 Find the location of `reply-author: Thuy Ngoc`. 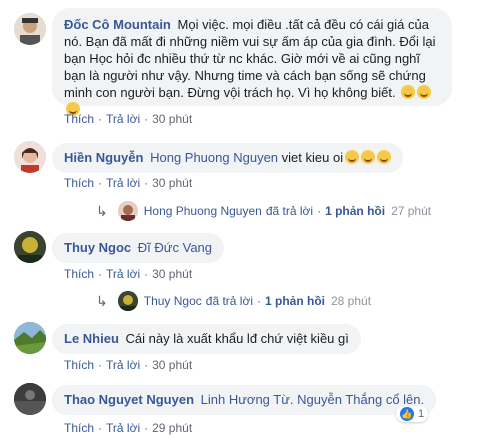

reply-author: Thuy Ngoc is located at coordinates (172, 301).